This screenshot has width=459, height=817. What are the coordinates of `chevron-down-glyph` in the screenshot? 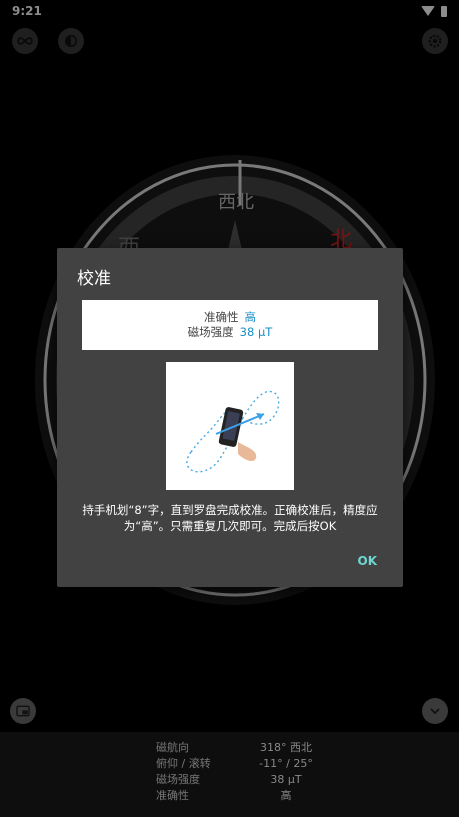 It's located at (435, 711).